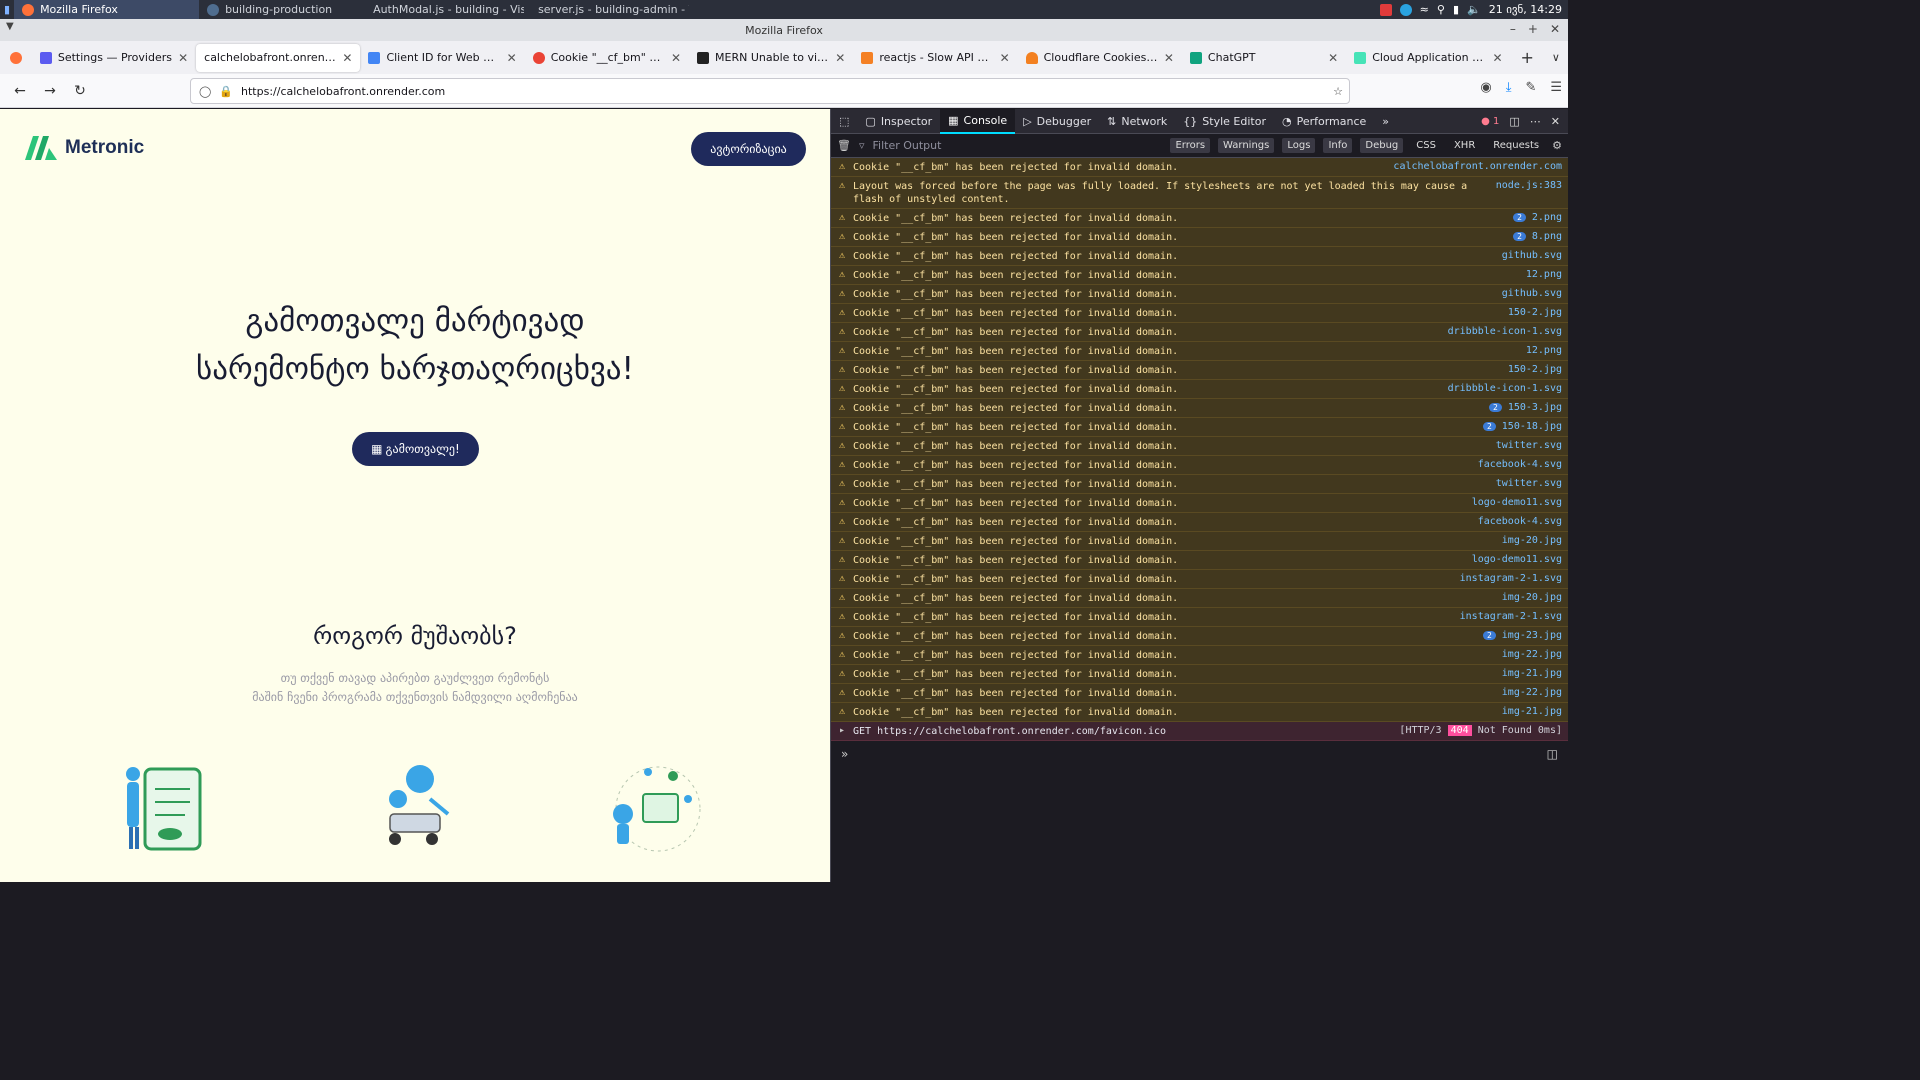  What do you see at coordinates (1057, 121) in the screenshot?
I see `tab-debugger: ▷ Debugger` at bounding box center [1057, 121].